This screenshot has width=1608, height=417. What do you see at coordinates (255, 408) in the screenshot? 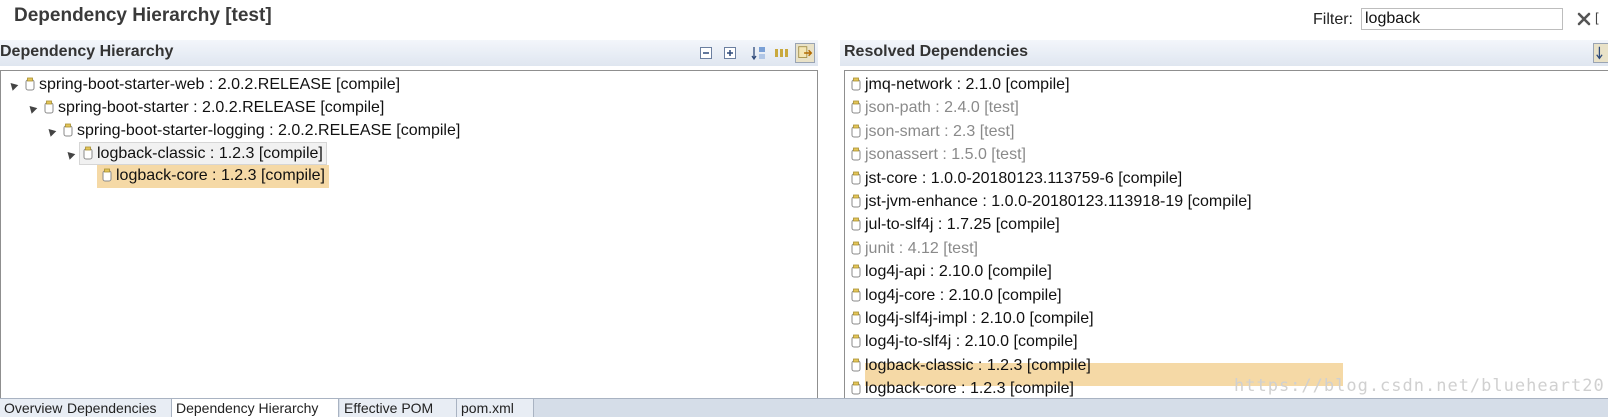
I see `tab-dependency-hierarchy: Dependency Hierarchy` at bounding box center [255, 408].